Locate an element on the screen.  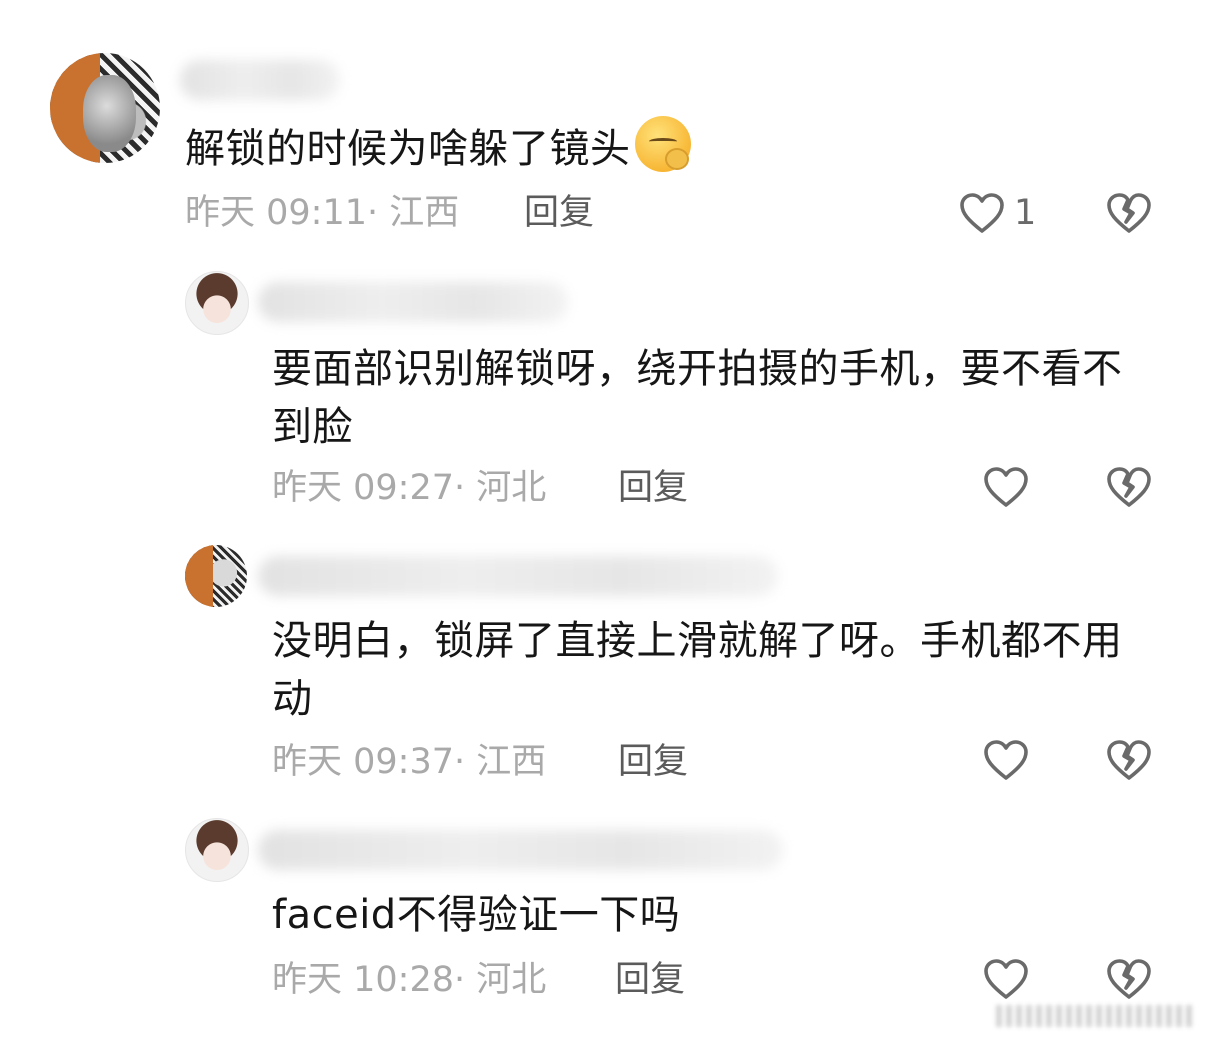
watermark is located at coordinates (1096, 1016).